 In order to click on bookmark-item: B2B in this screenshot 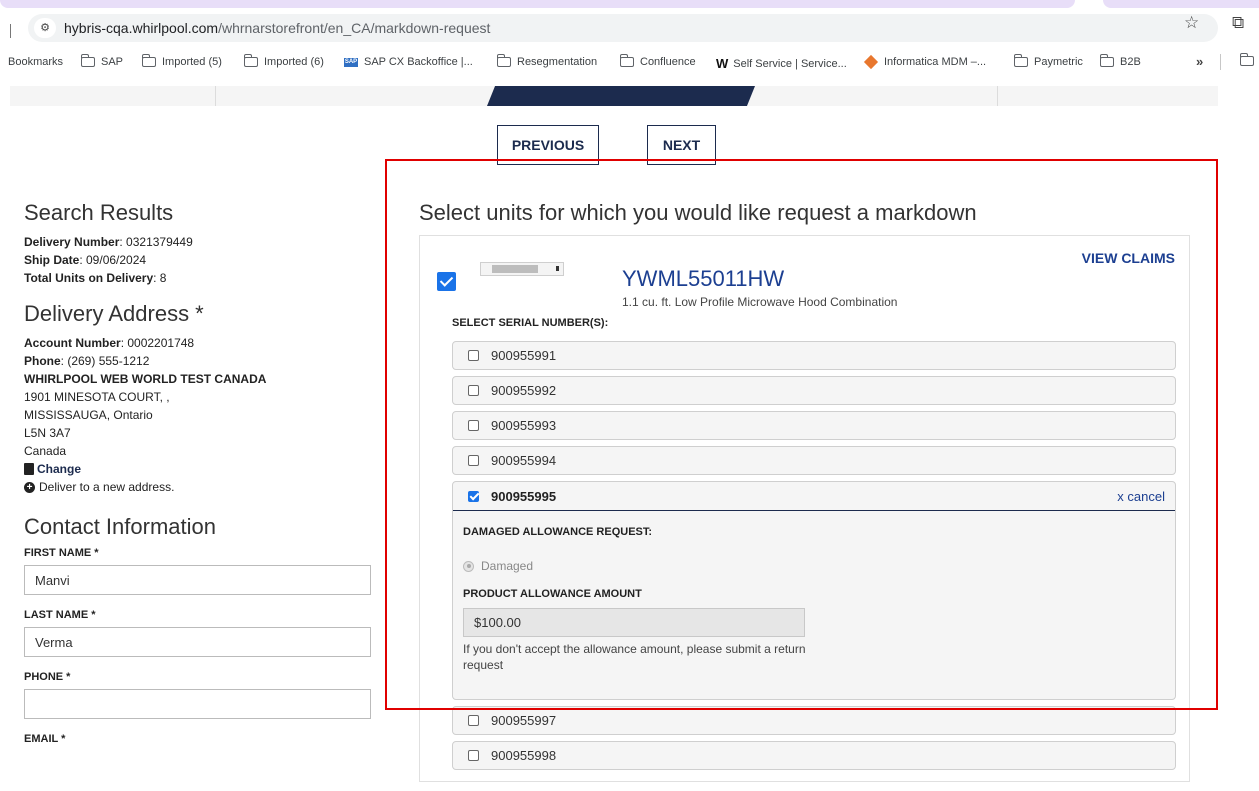, I will do `click(1120, 61)`.